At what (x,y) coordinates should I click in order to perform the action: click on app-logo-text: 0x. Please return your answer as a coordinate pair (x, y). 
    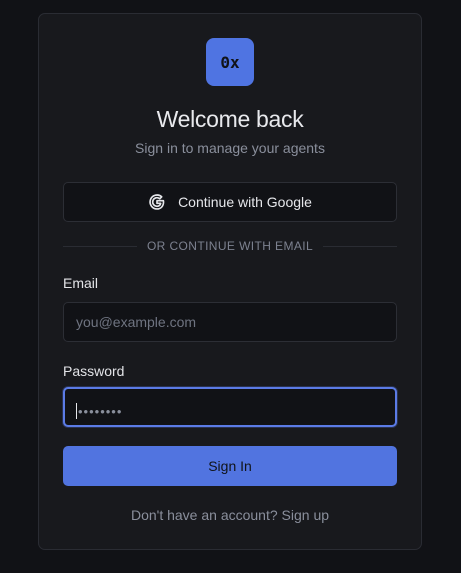
    Looking at the image, I should click on (230, 62).